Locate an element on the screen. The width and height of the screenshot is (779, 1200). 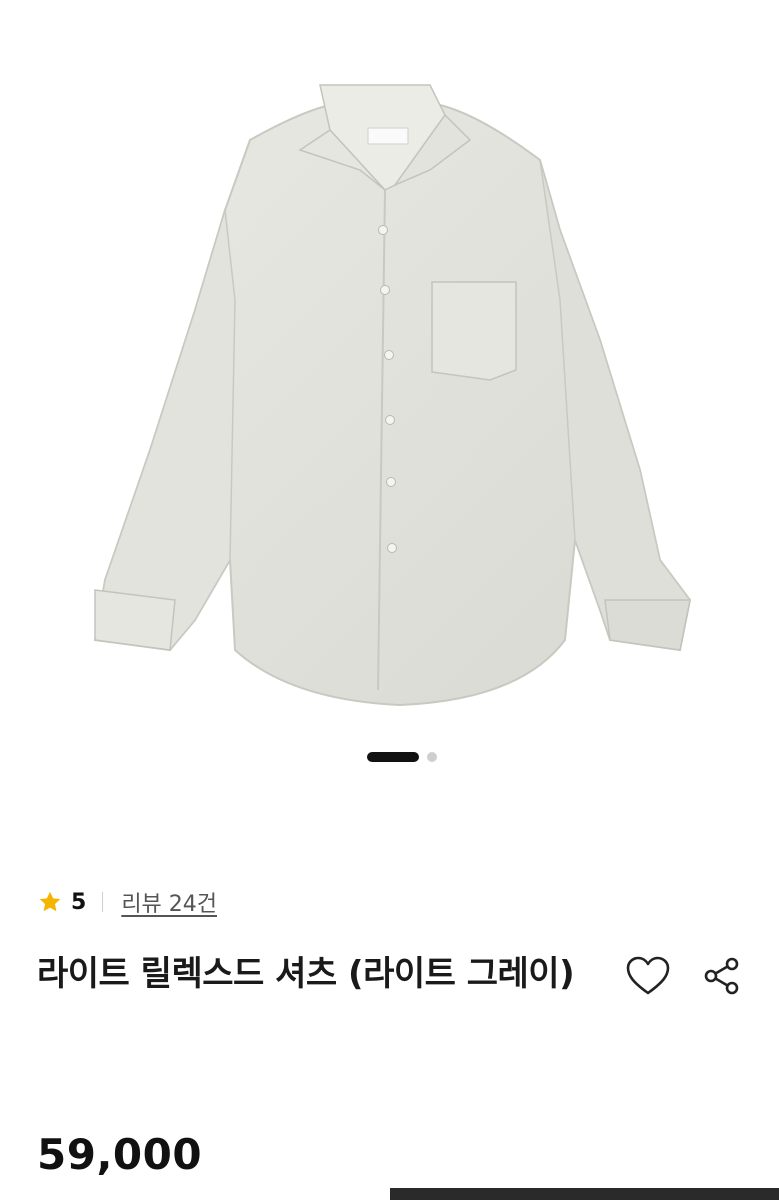
heart-icon is located at coordinates (648, 976).